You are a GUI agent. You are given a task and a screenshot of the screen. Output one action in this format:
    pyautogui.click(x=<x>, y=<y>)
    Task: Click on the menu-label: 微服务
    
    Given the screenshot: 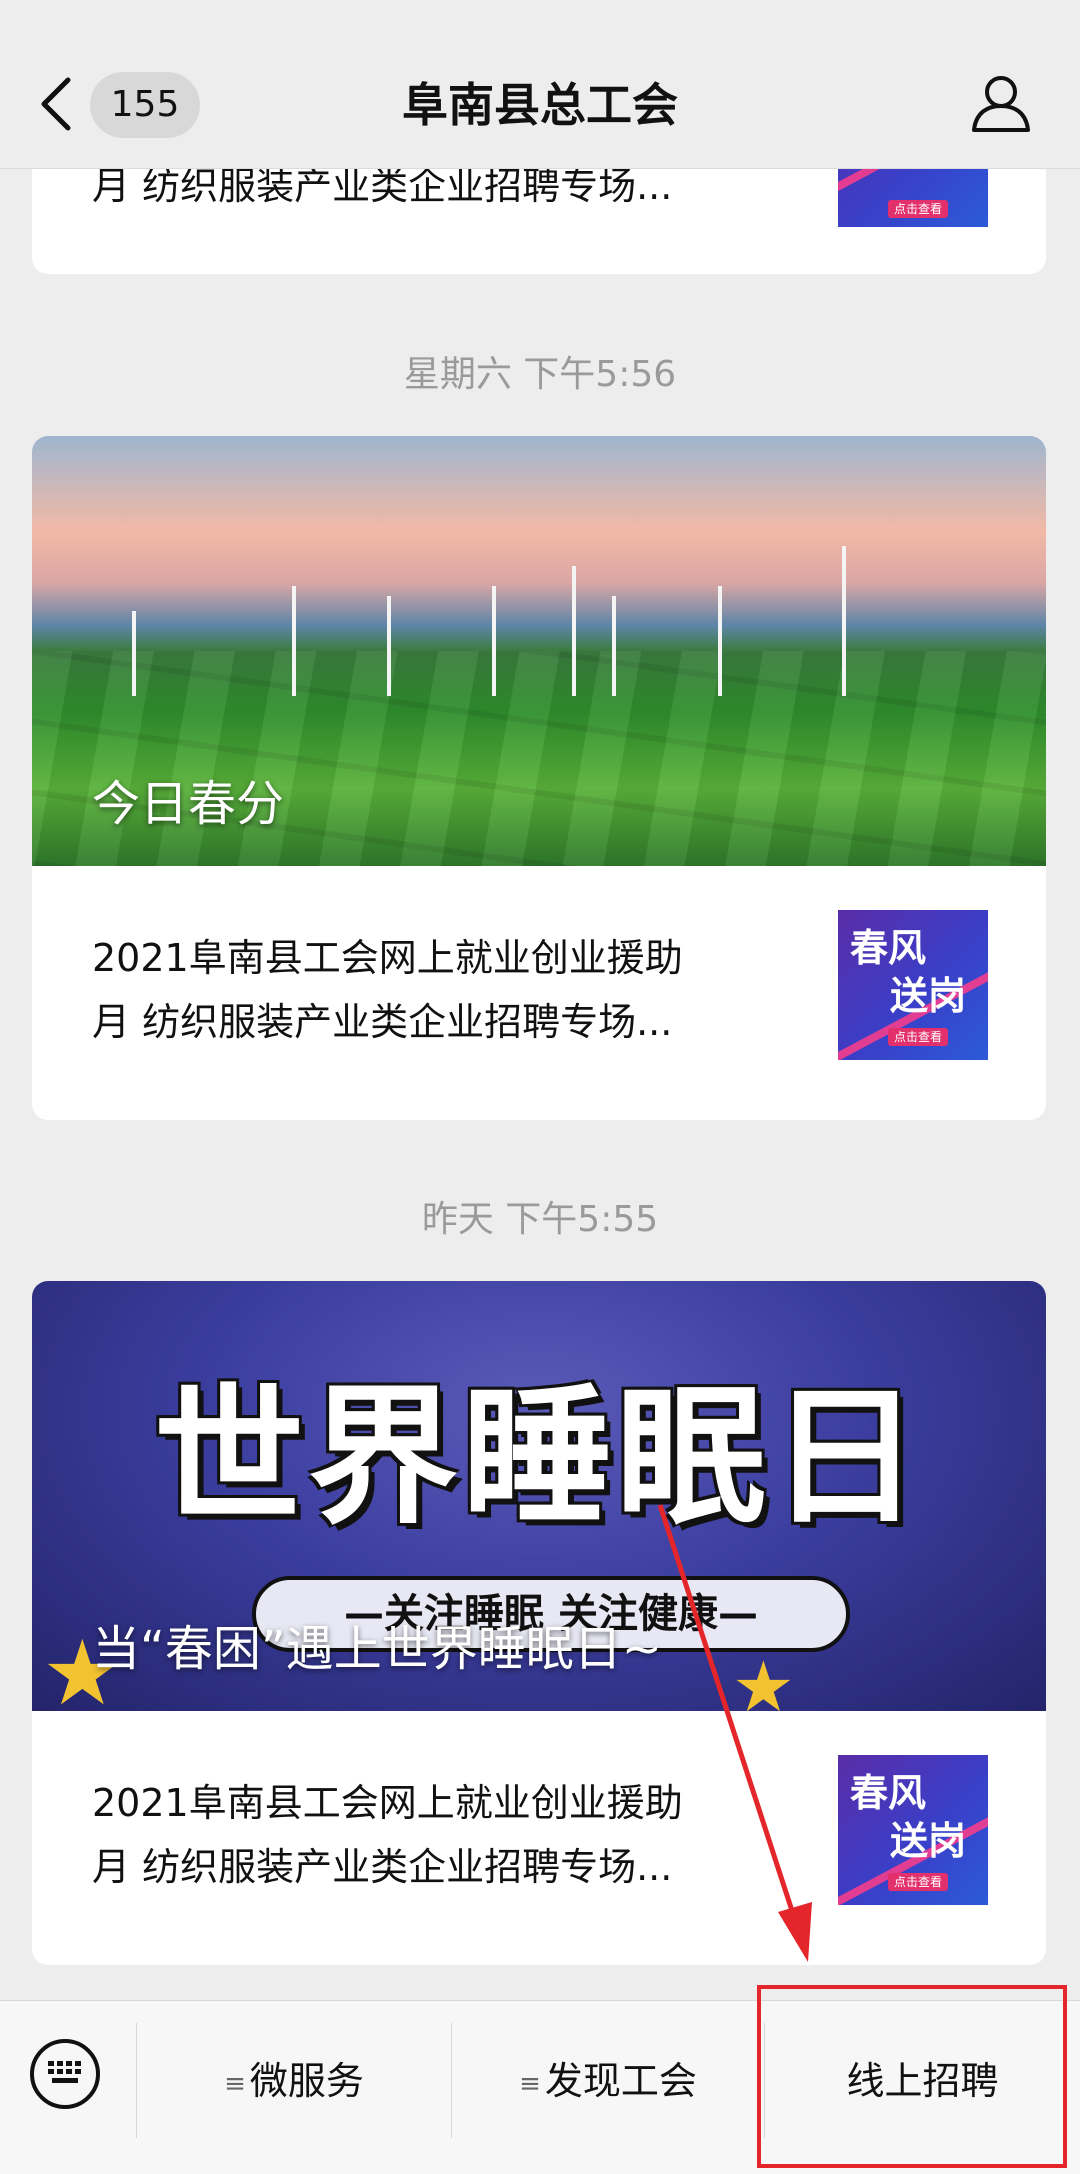 What is the action you would take?
    pyautogui.click(x=306, y=2081)
    